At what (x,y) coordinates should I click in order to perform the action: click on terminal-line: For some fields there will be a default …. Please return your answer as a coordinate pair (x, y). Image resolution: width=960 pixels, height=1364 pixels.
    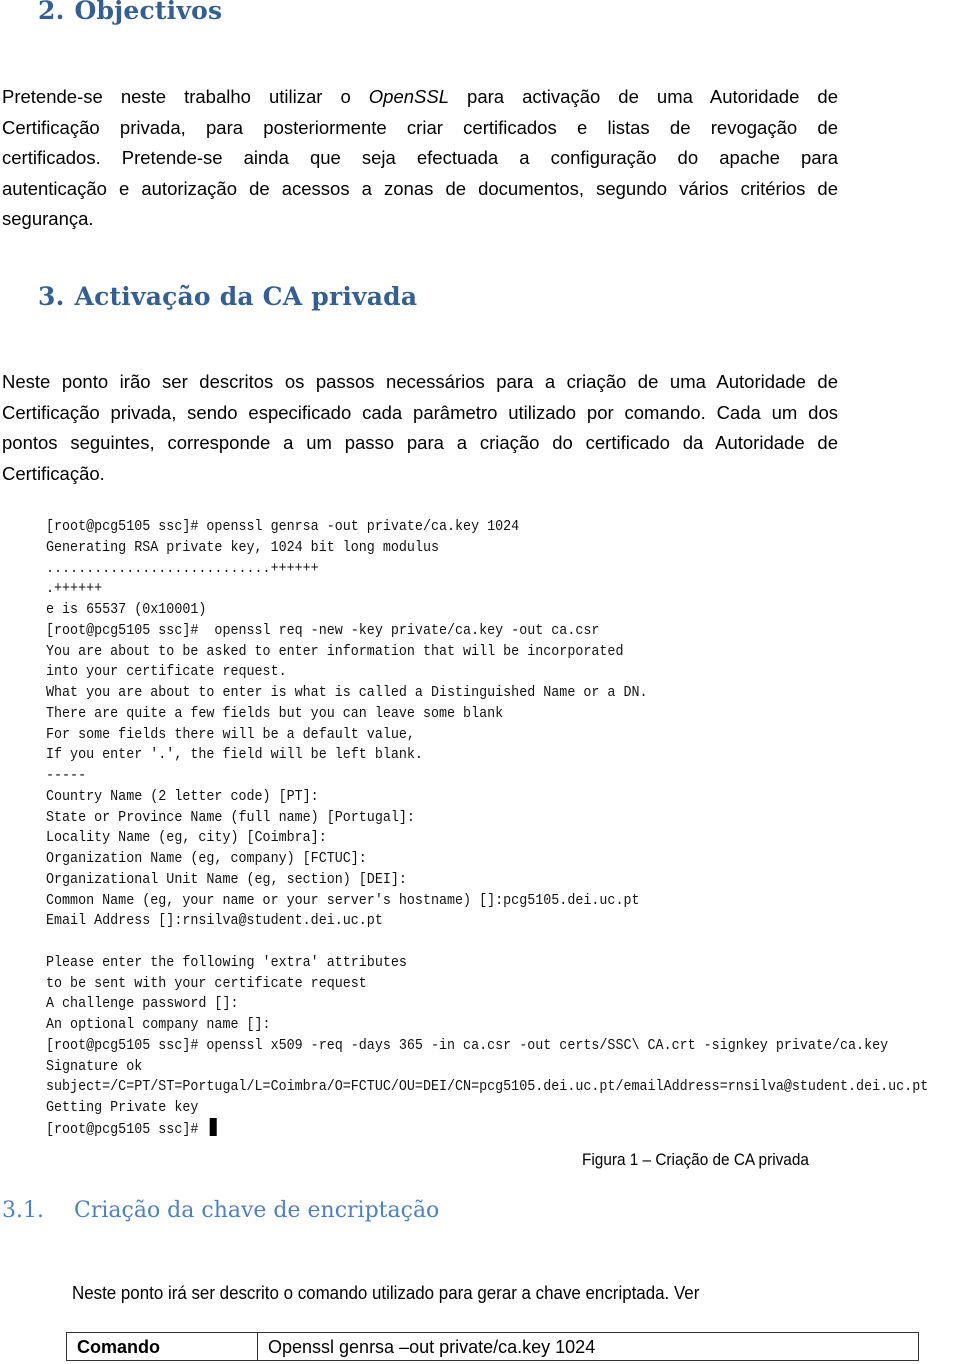
    Looking at the image, I should click on (230, 733).